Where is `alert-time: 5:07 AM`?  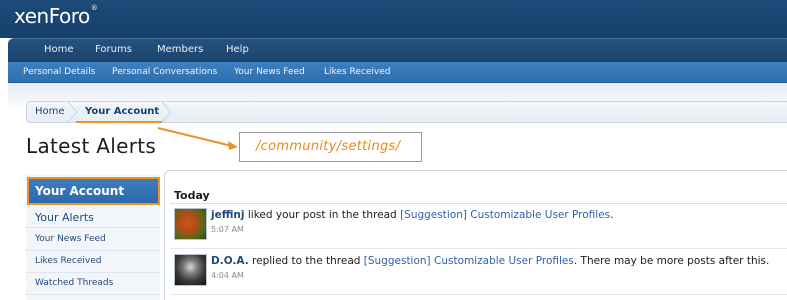
alert-time: 5:07 AM is located at coordinates (227, 229).